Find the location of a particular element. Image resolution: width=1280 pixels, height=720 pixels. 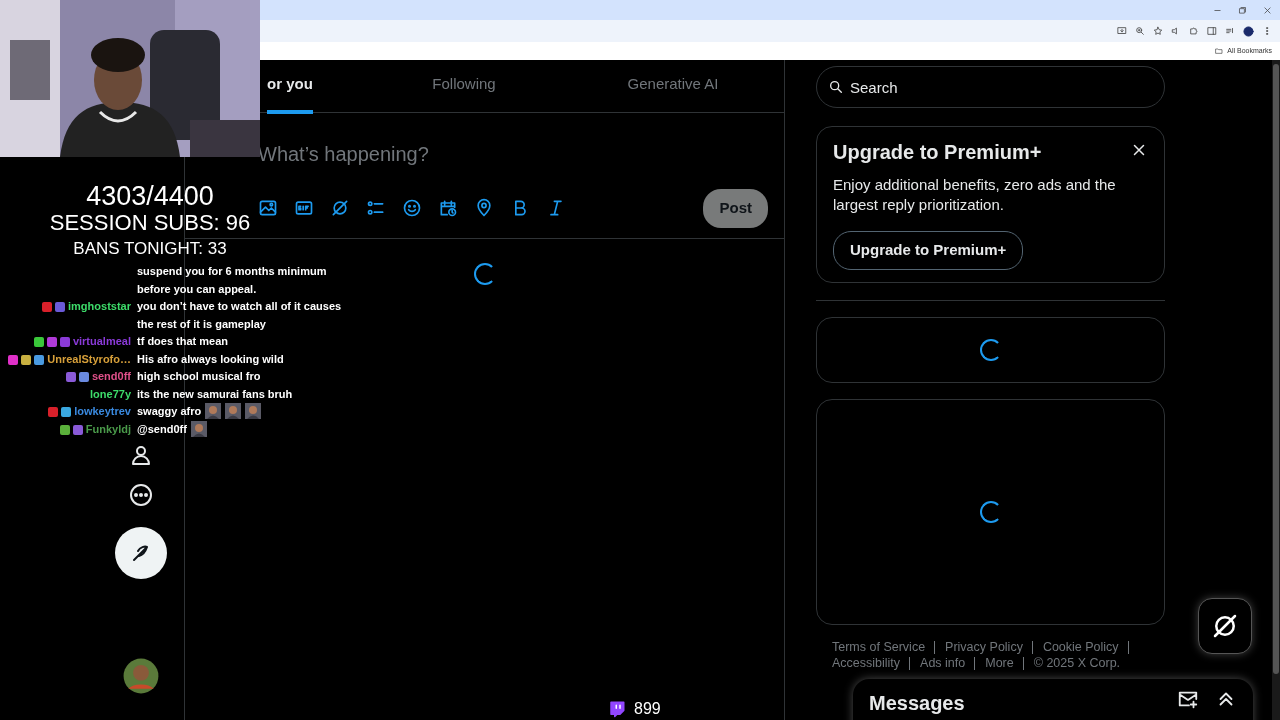

footer-link: More is located at coordinates (1004, 663).